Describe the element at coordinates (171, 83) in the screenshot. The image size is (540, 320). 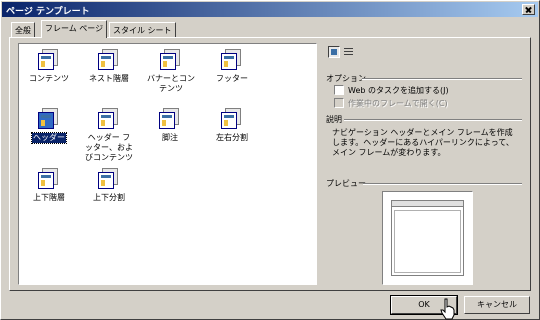
I see `template-label: バナーとコンテンツ` at that location.